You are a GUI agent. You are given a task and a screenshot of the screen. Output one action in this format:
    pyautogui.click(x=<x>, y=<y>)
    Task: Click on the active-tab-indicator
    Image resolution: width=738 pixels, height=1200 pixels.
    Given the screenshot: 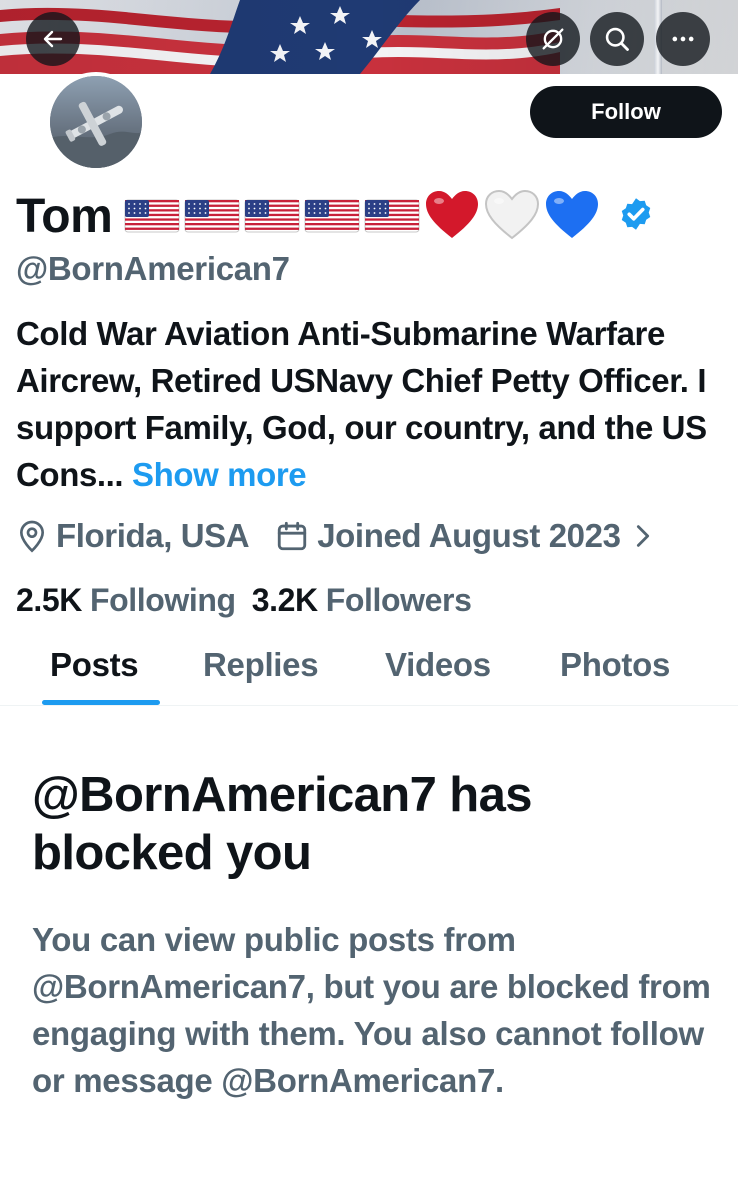 What is the action you would take?
    pyautogui.click(x=101, y=702)
    